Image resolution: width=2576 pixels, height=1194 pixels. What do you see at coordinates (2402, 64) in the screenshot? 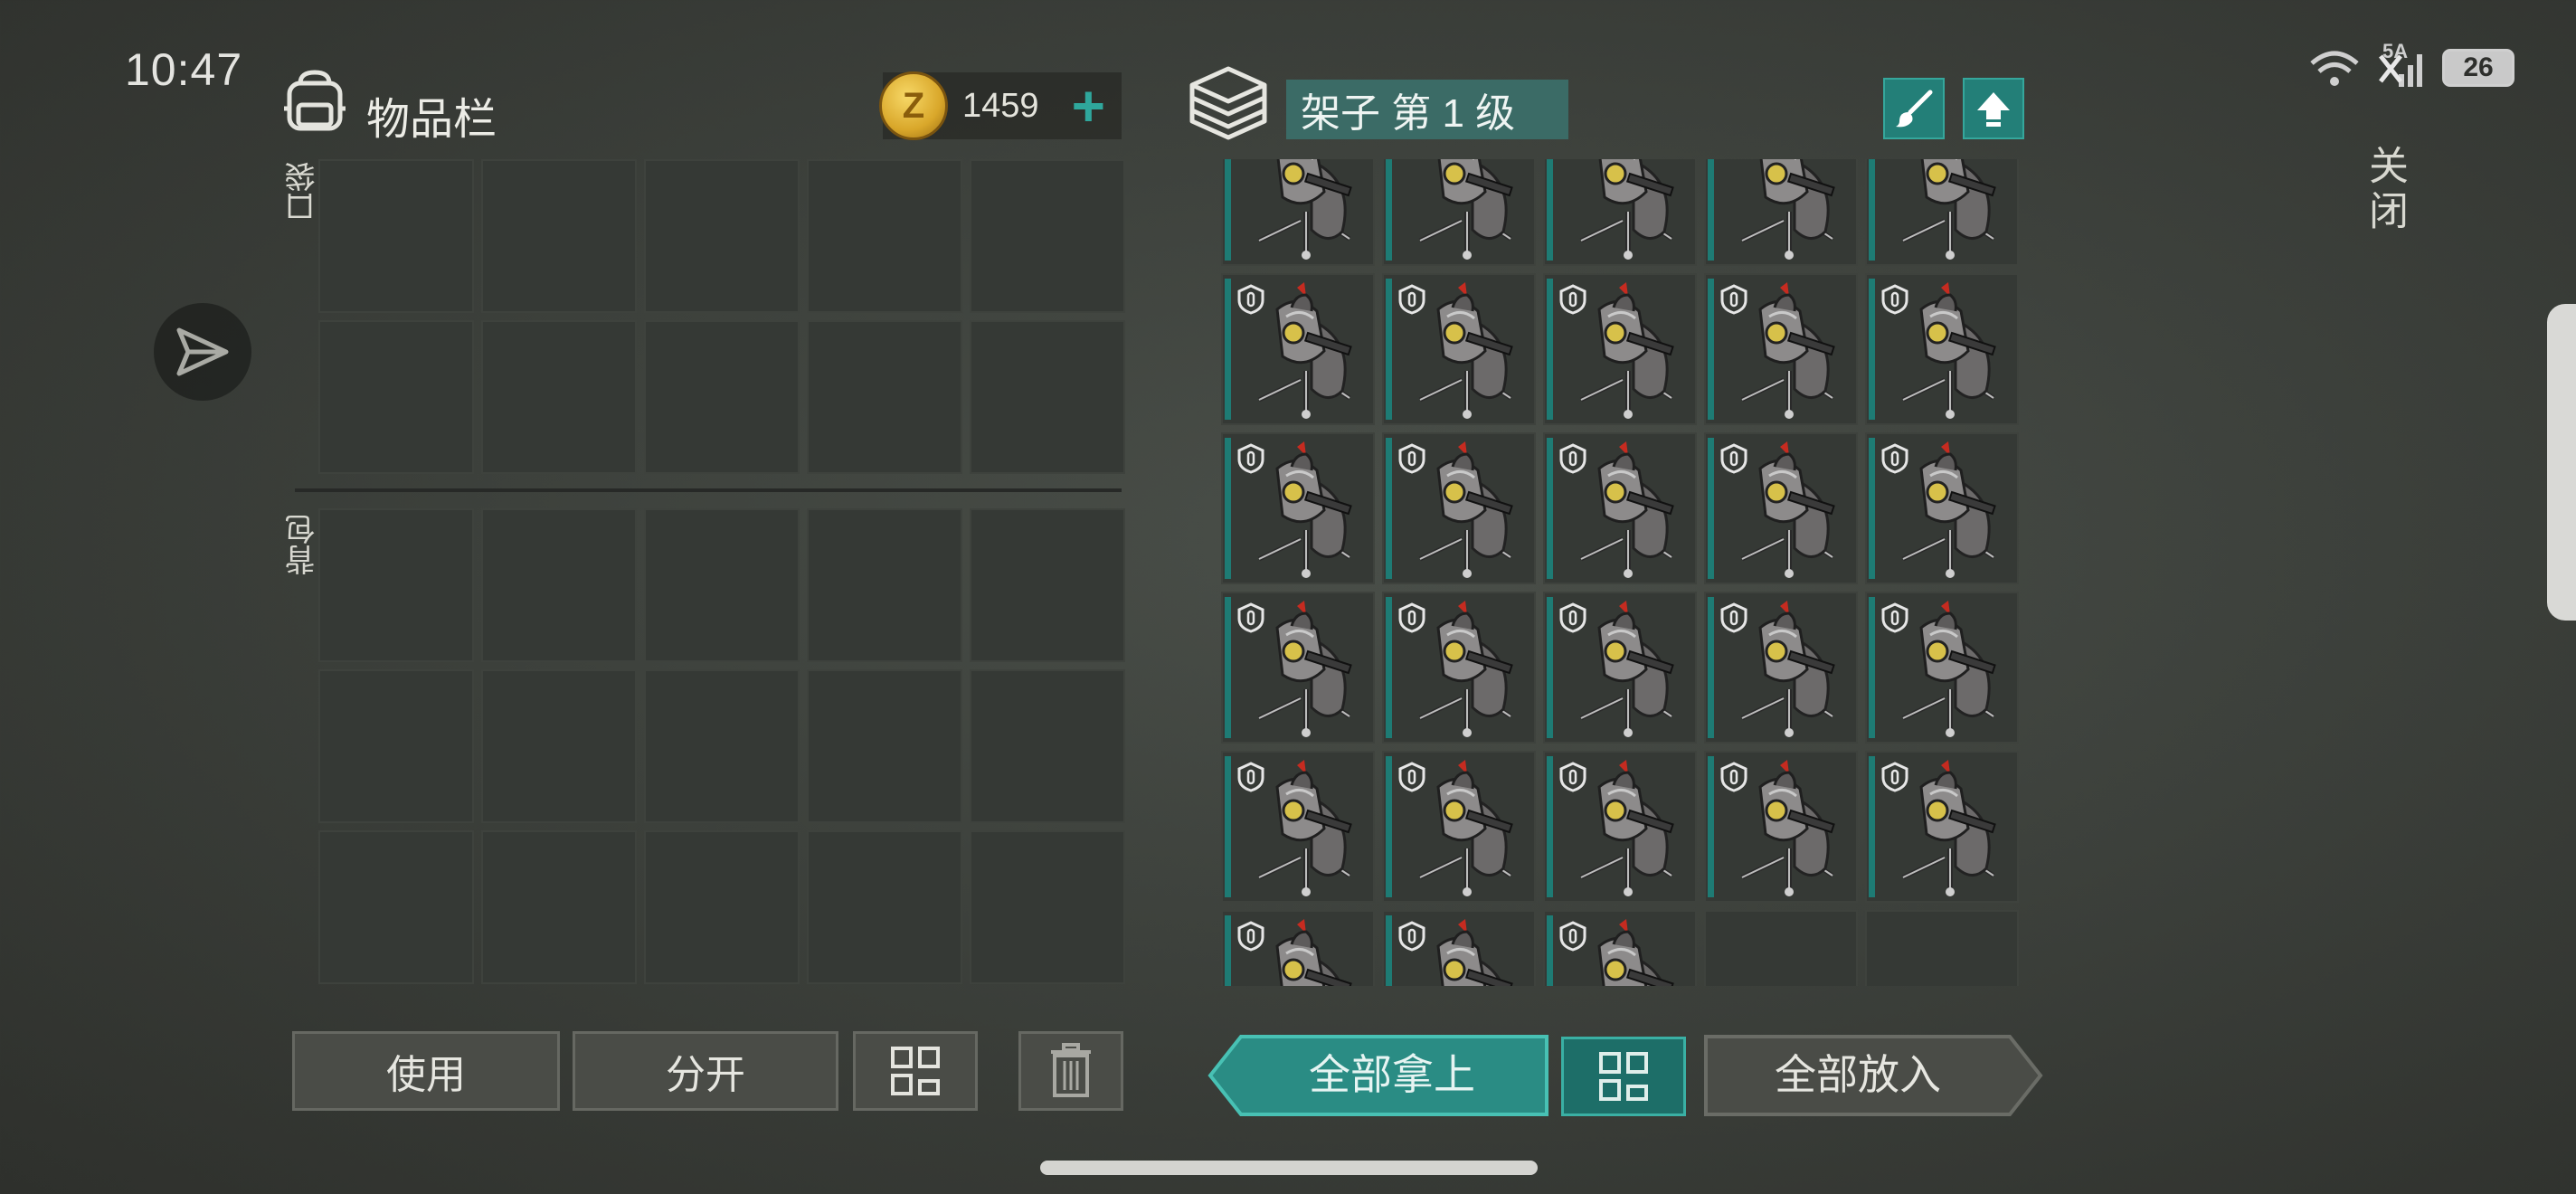
I see `signal-icon: 5A` at bounding box center [2402, 64].